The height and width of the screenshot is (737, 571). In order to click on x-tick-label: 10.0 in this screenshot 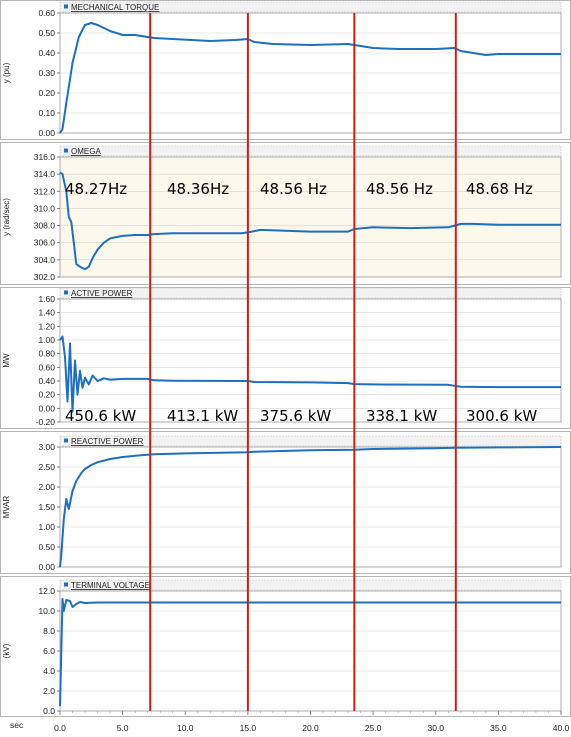, I will do `click(185, 728)`.